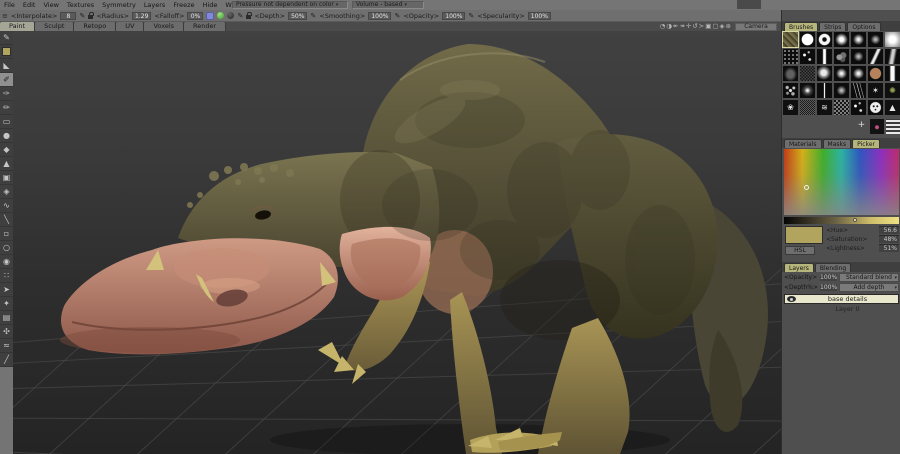  I want to click on brush-rock, so click(824, 73).